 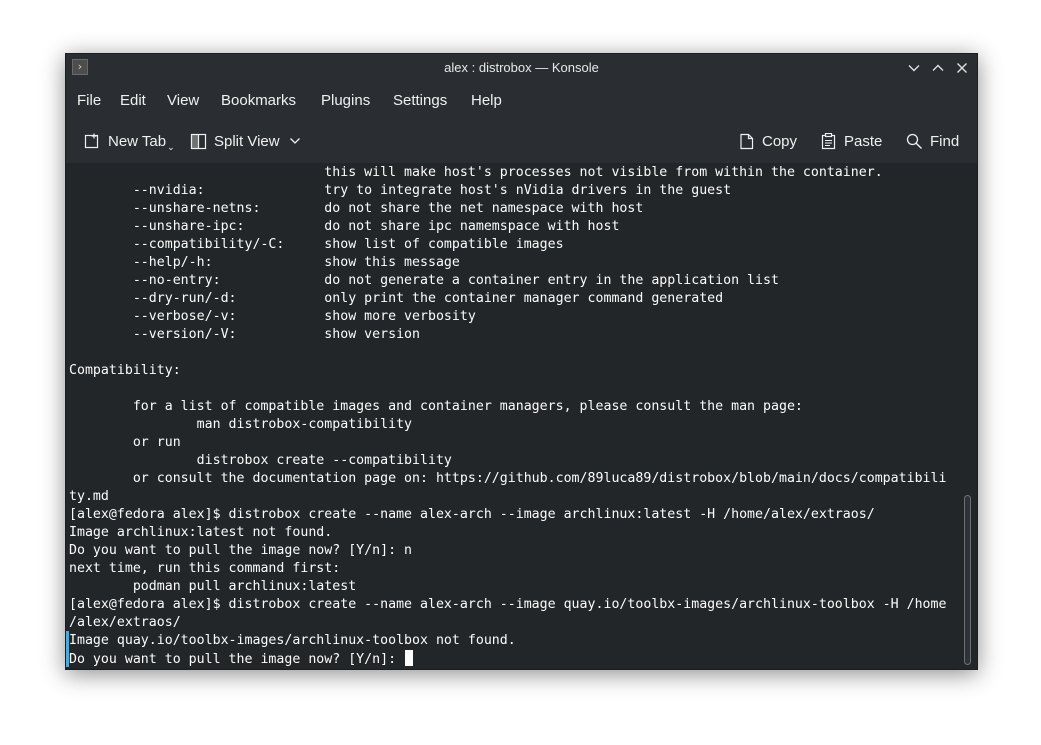 I want to click on terminal-line: next time, run this command first:, so click(x=508, y=569).